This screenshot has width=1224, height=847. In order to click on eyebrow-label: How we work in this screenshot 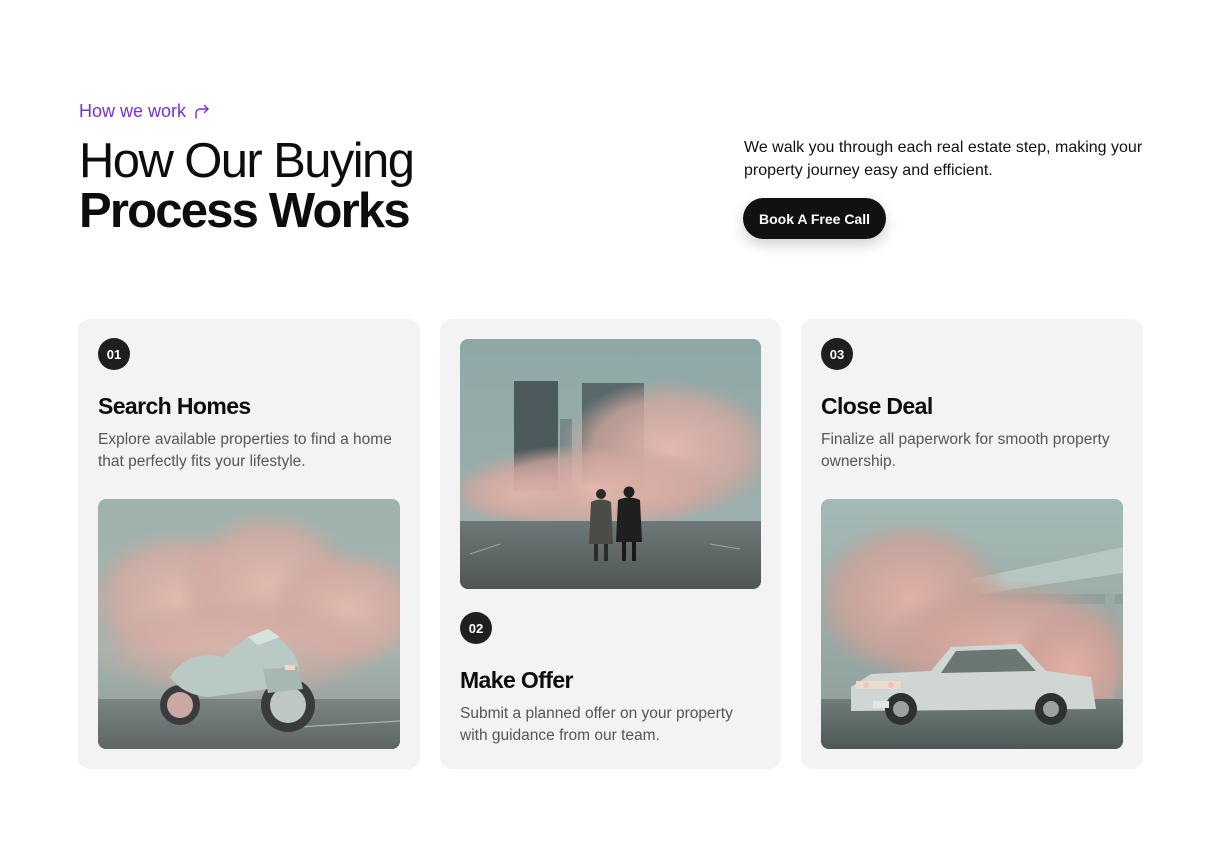, I will do `click(133, 111)`.